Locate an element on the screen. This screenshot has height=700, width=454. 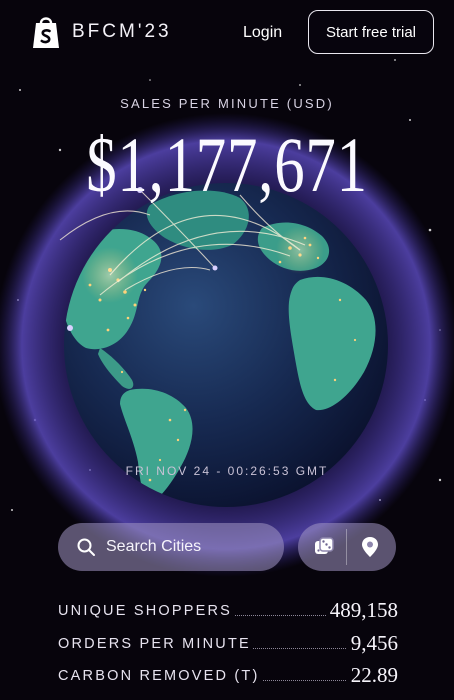
stat-row-unique-shoppers: UNIQUE SHOPPERS 489,158 is located at coordinates (228, 614).